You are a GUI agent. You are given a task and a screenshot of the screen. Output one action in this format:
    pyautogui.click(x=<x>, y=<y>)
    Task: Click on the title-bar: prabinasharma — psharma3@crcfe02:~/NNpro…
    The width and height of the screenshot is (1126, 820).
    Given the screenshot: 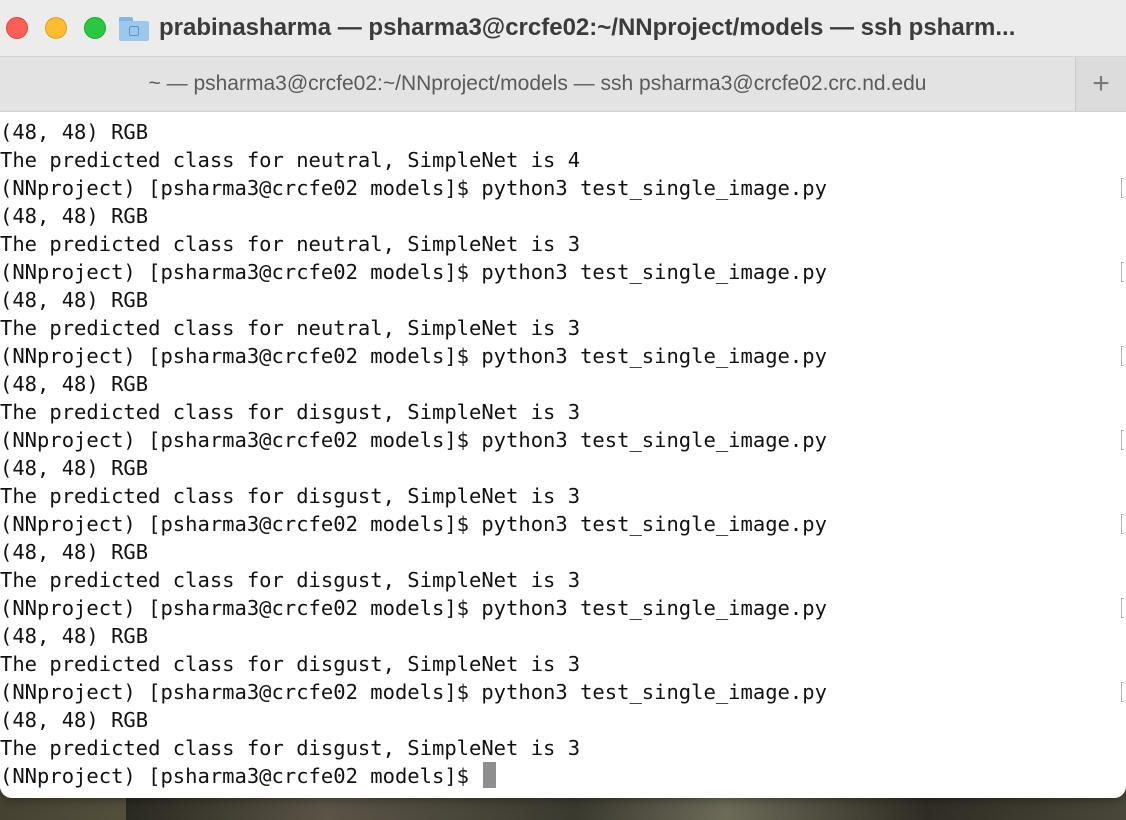 What is the action you would take?
    pyautogui.click(x=563, y=28)
    